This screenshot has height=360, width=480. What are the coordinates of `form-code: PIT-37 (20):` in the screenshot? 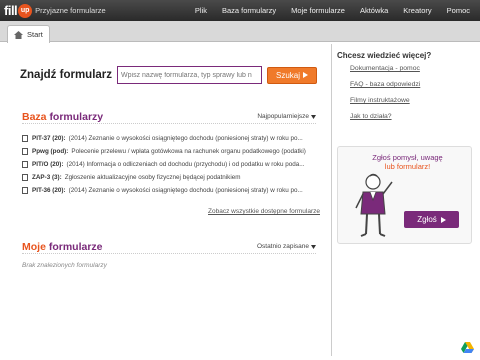 It's located at (49, 138).